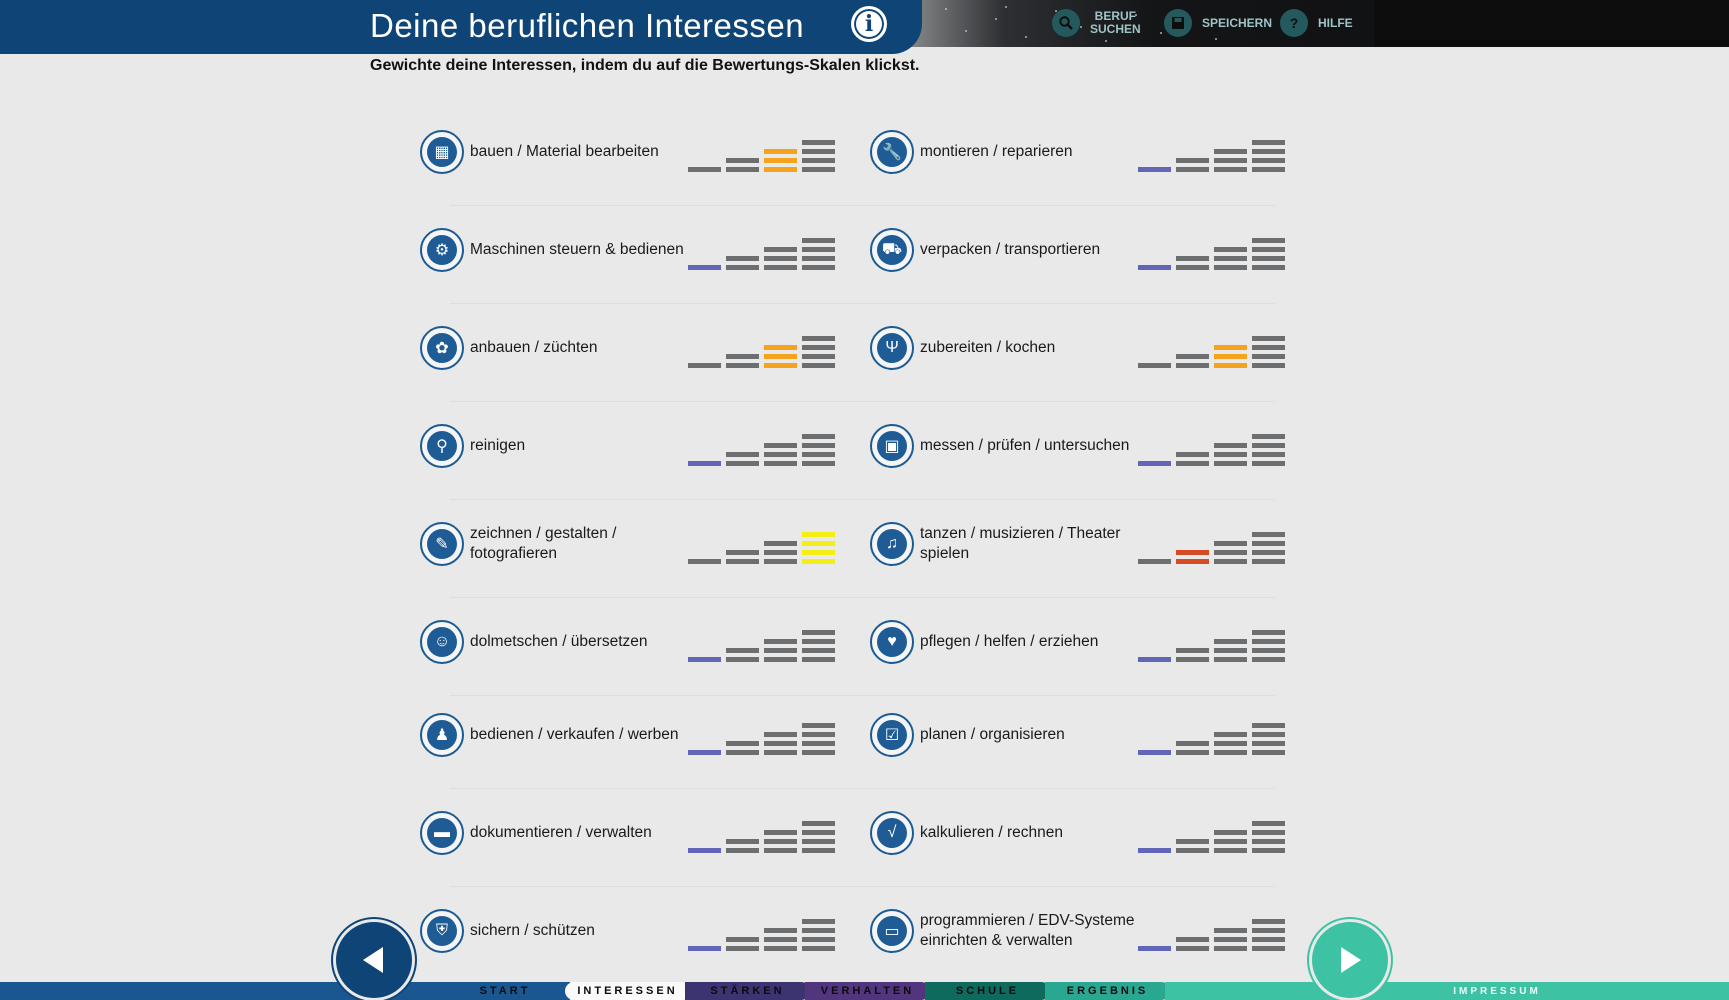 The image size is (1729, 1000). Describe the element at coordinates (1107, 991) in the screenshot. I see `tab-ergebnis: ERGEBNIS` at that location.